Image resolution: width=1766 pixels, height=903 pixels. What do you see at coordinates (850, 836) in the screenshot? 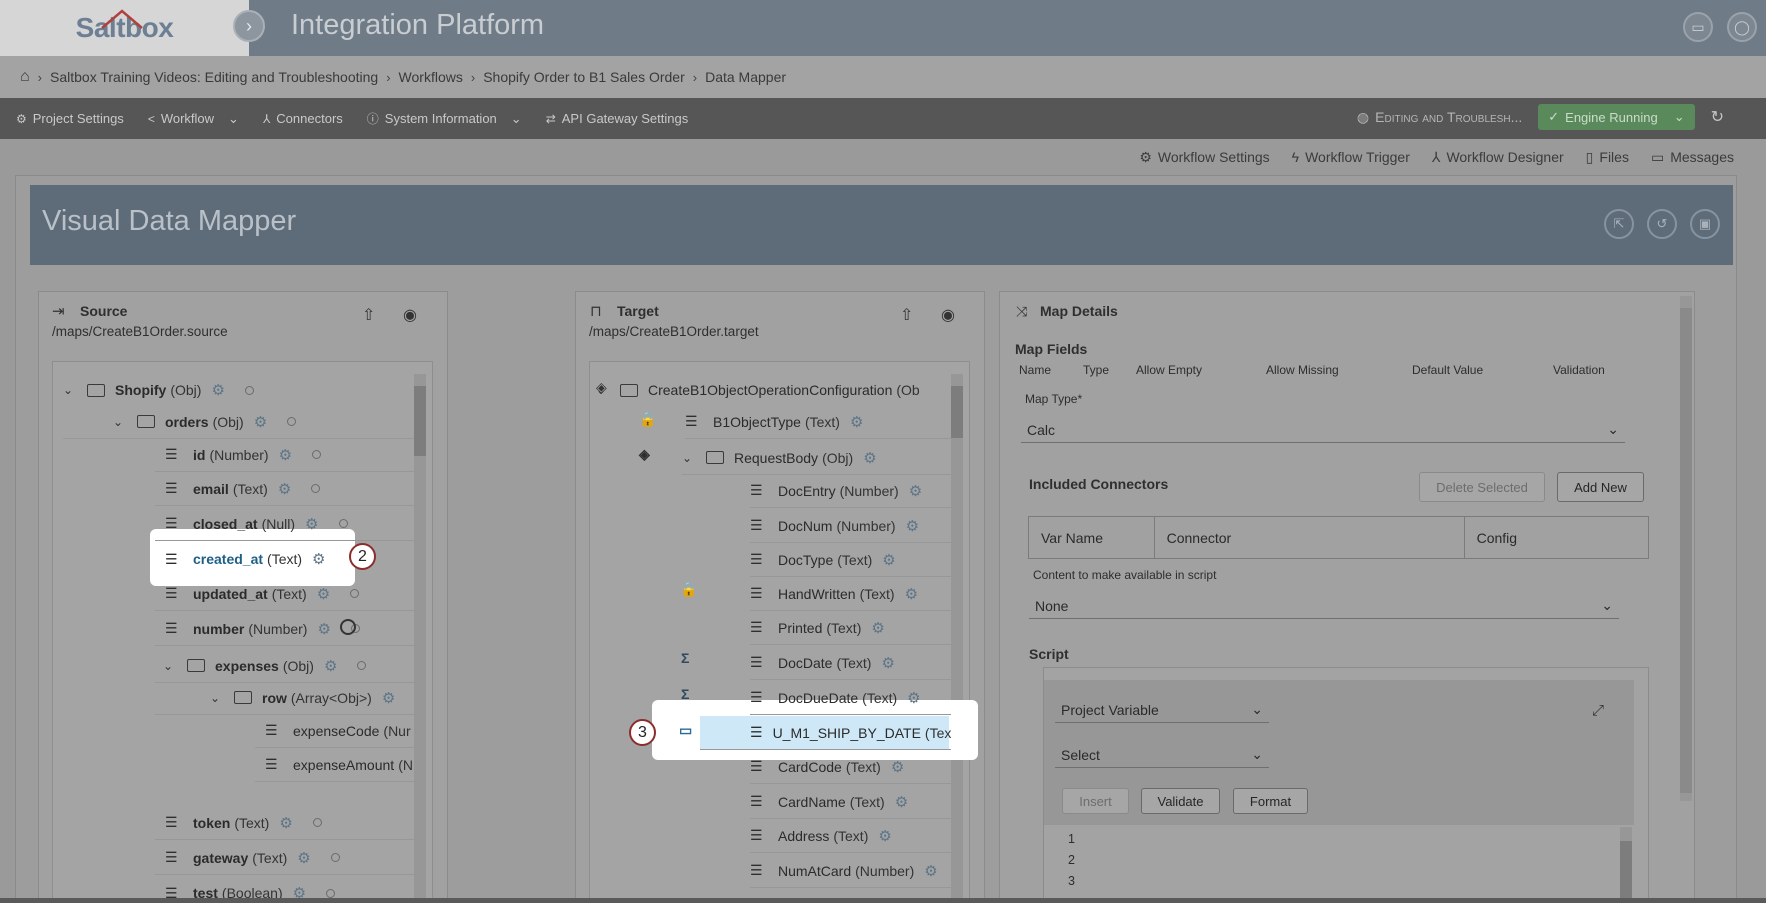
I see `target-tree-row: ☰ Address (Text) ⚙` at bounding box center [850, 836].